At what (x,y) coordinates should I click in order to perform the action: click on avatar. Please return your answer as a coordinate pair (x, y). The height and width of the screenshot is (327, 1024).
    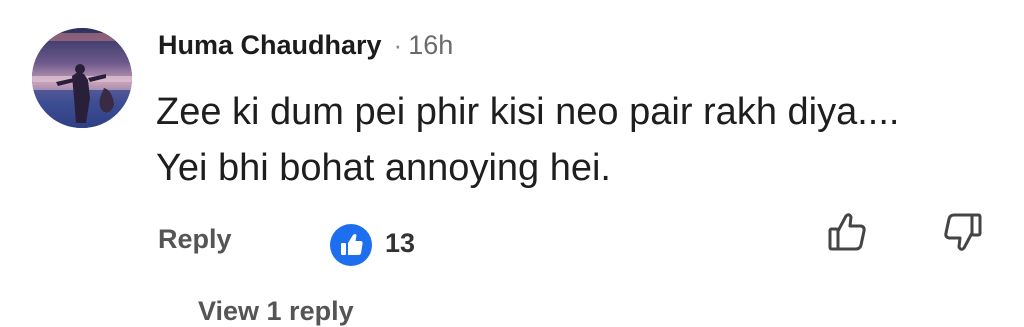
    Looking at the image, I should click on (82, 78).